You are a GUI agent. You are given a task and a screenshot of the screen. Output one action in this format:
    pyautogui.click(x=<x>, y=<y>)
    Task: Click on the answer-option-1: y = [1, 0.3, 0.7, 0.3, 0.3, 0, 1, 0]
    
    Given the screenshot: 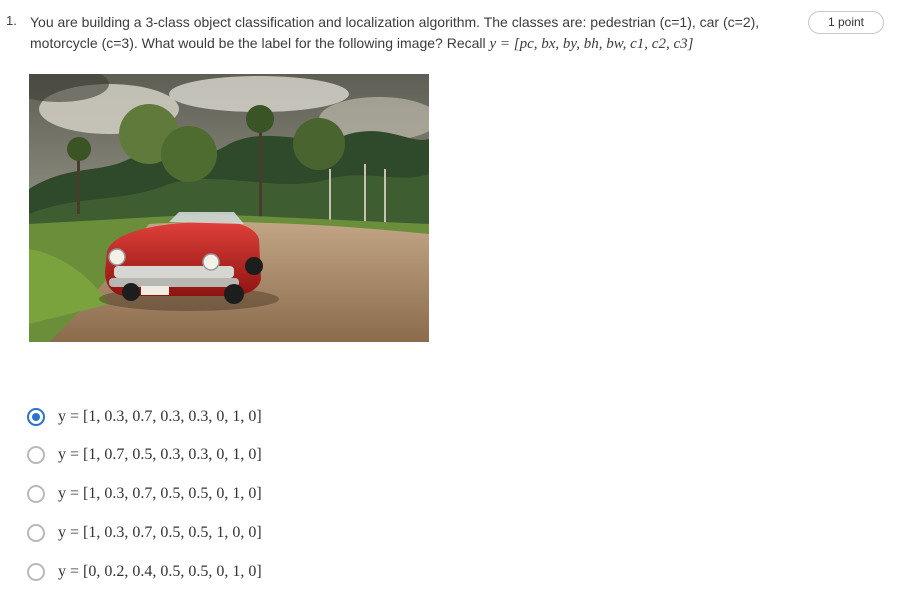 What is the action you would take?
    pyautogui.click(x=144, y=417)
    